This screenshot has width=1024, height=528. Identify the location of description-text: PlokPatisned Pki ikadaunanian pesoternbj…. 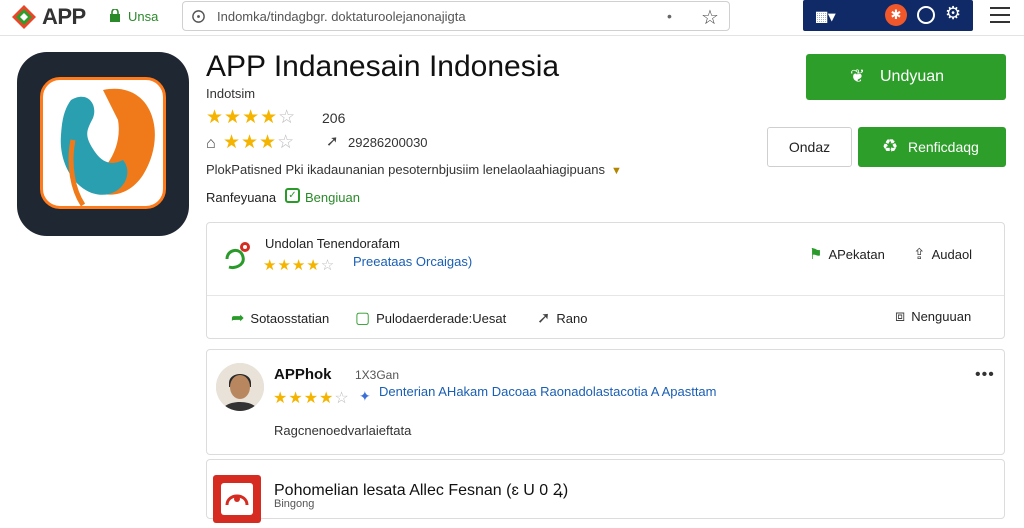
(405, 169).